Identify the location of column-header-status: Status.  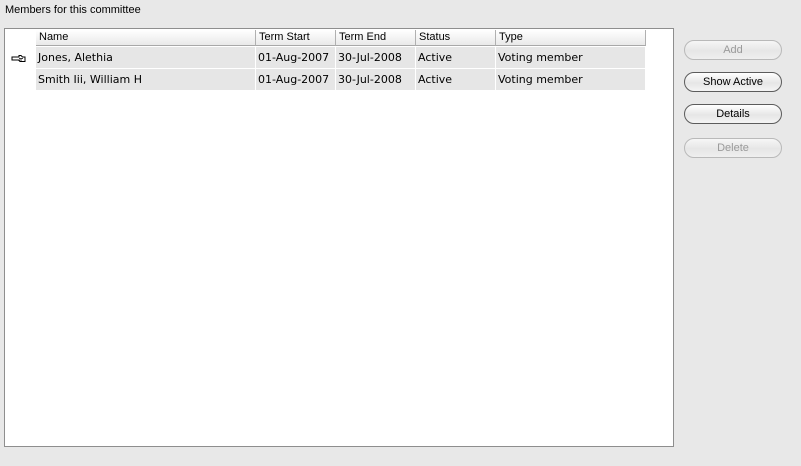
(456, 38).